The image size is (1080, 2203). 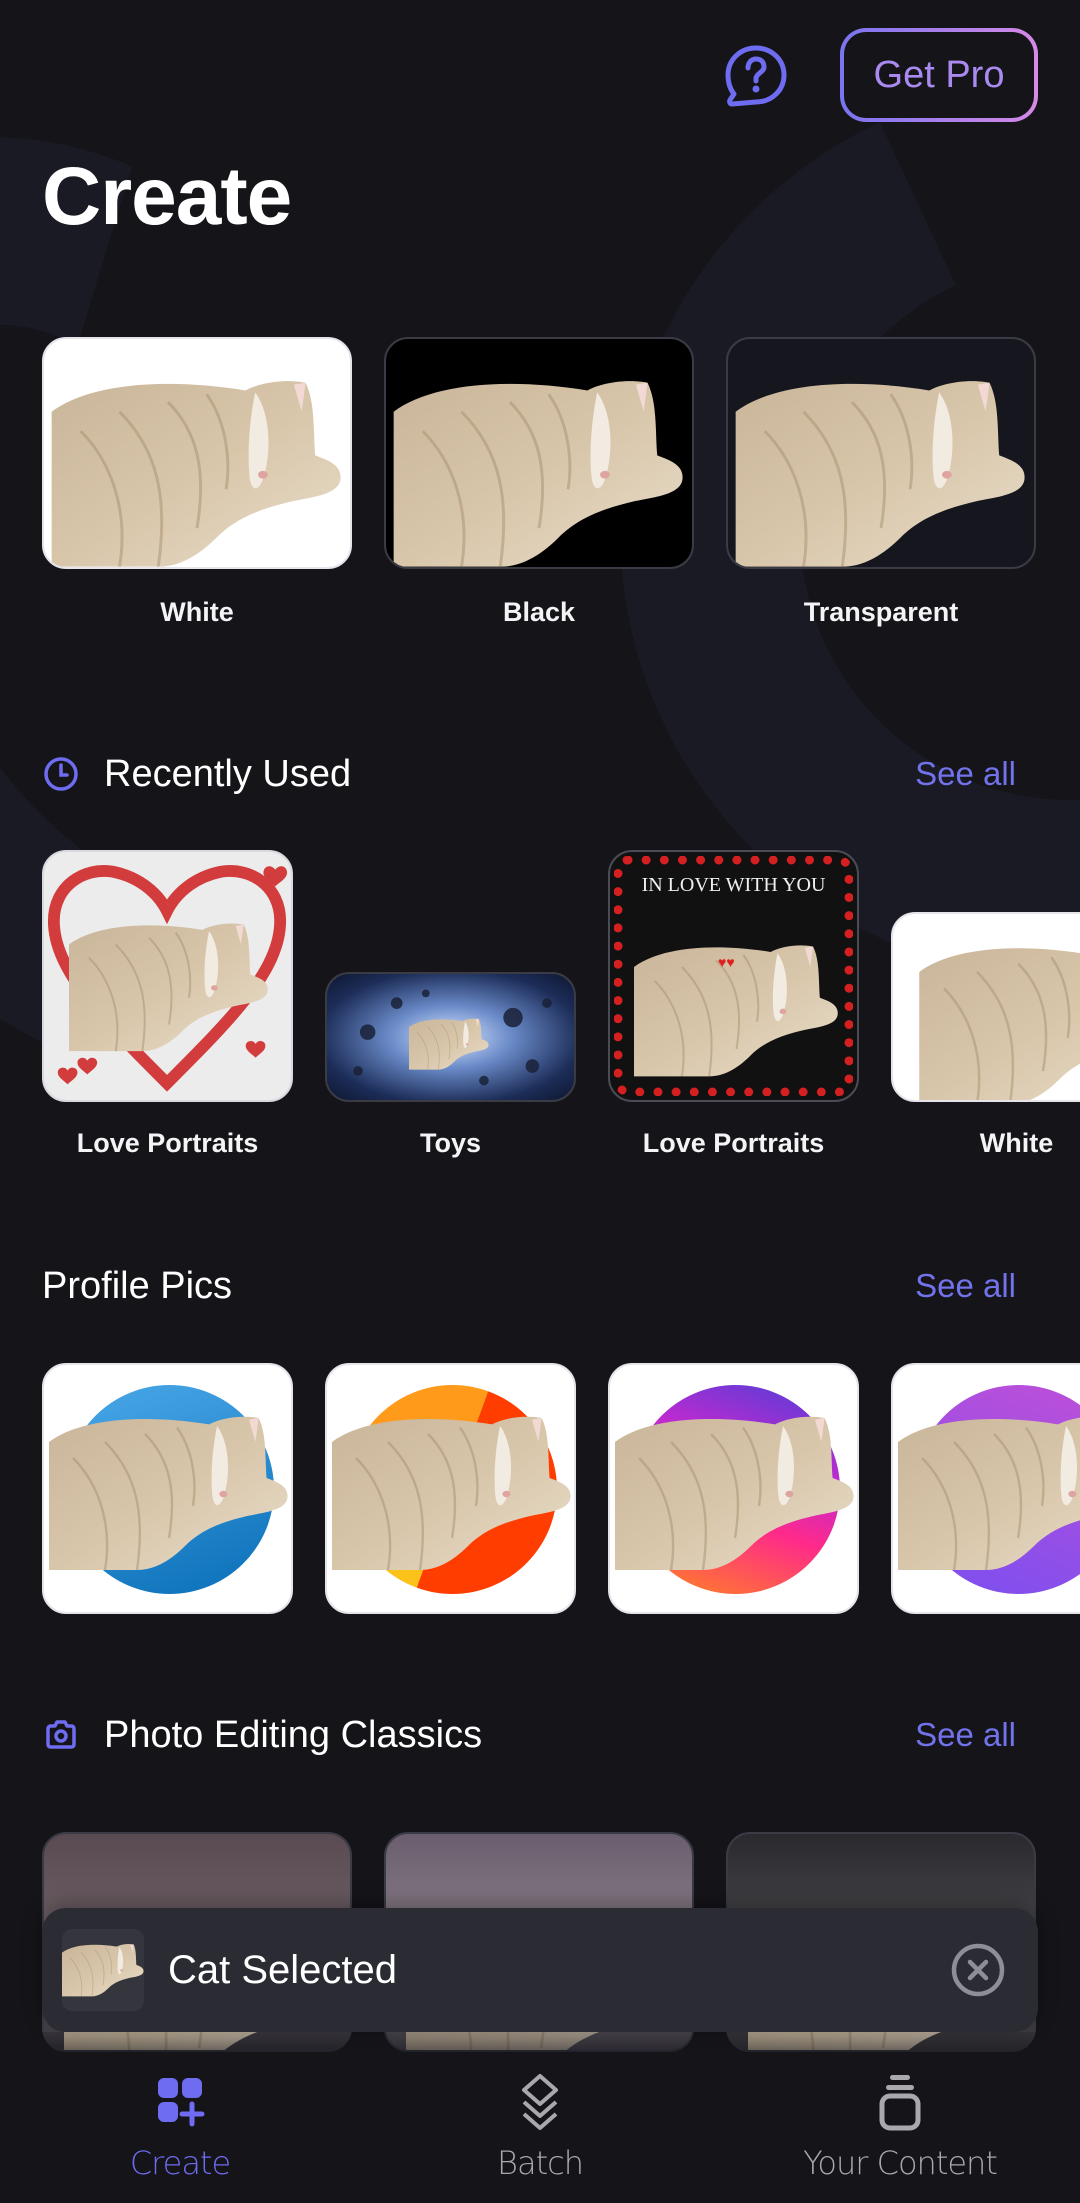 What do you see at coordinates (900, 2131) in the screenshot?
I see `nav-your-content: Your Content` at bounding box center [900, 2131].